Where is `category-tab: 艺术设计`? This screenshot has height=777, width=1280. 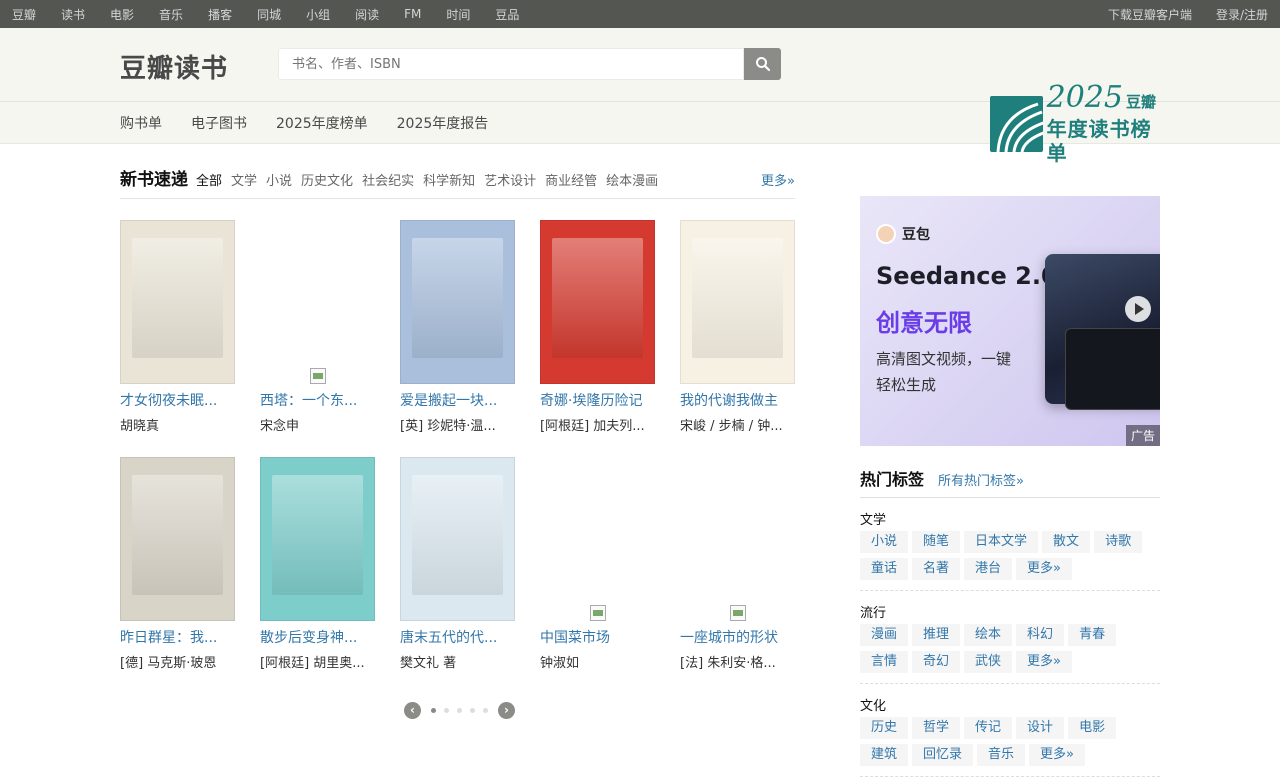 category-tab: 艺术设计 is located at coordinates (510, 181).